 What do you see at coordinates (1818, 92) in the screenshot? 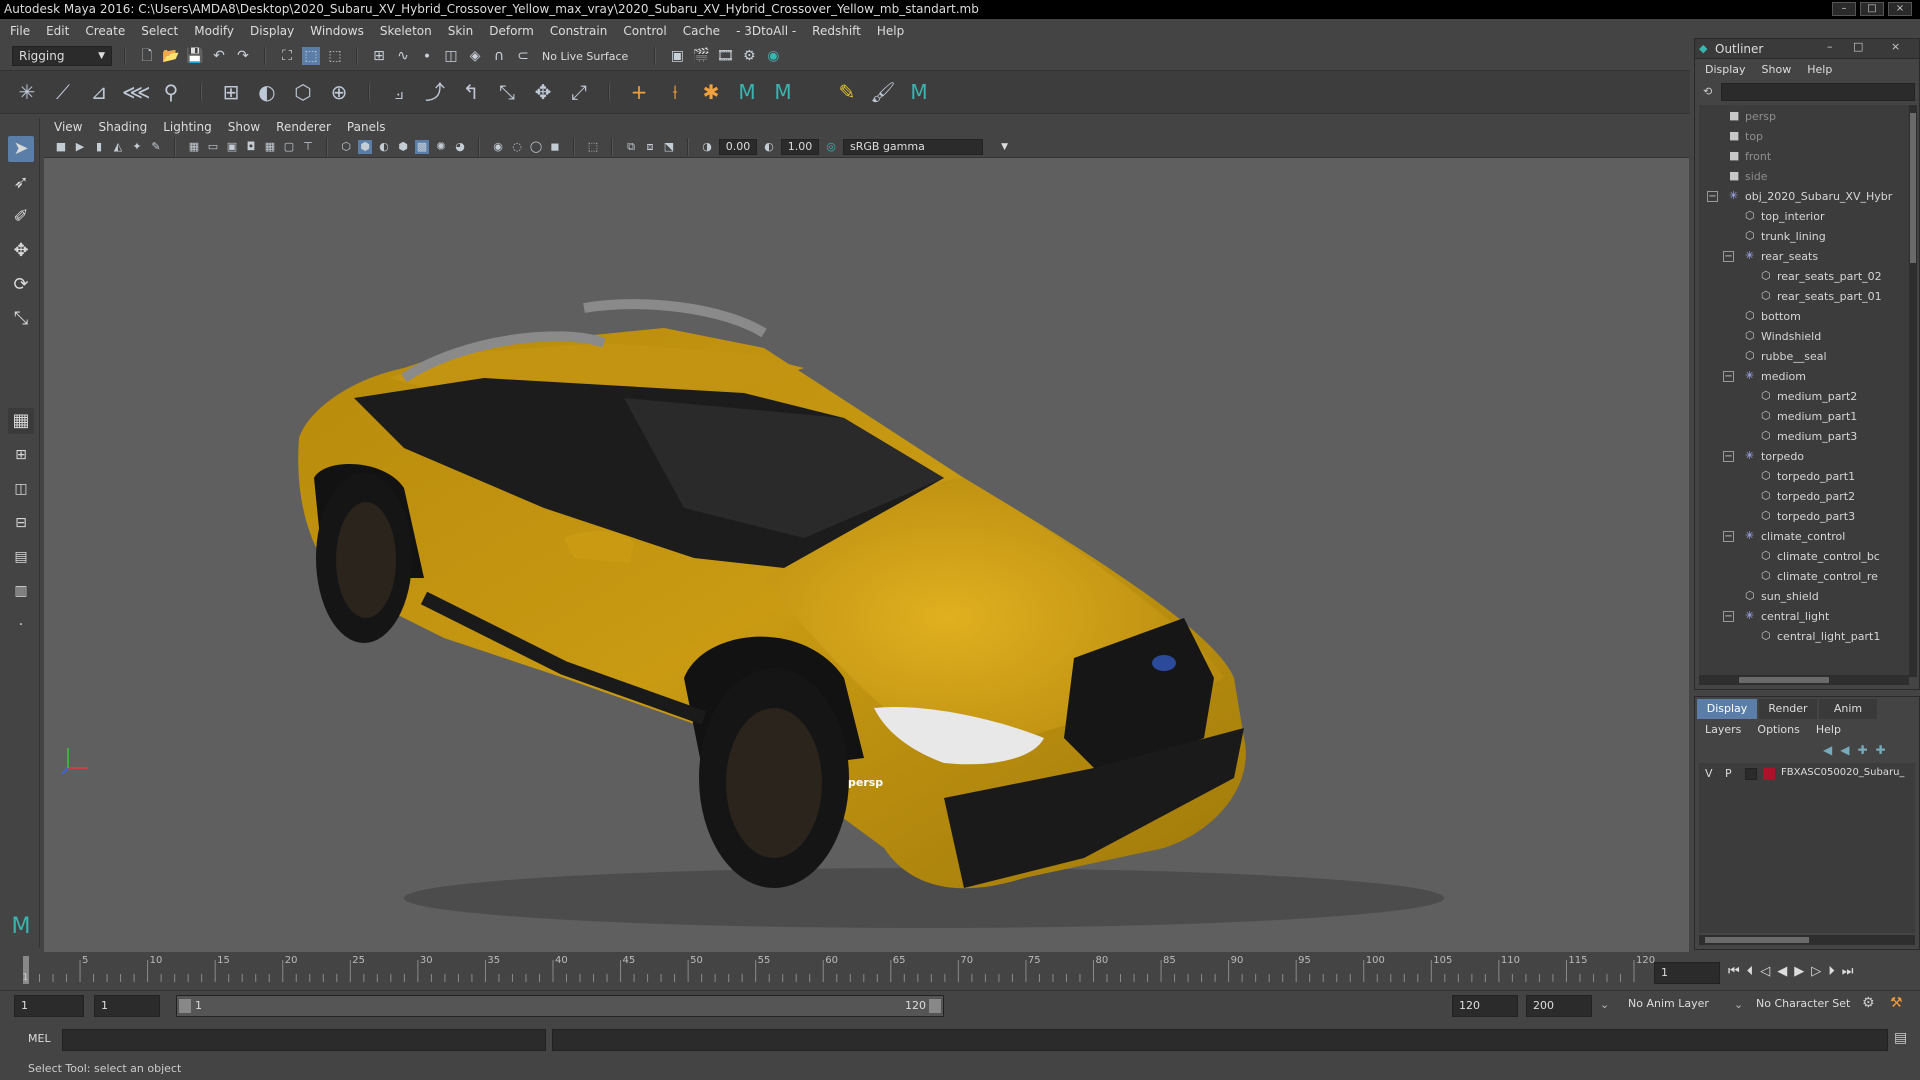
I see `outliner-search-input` at bounding box center [1818, 92].